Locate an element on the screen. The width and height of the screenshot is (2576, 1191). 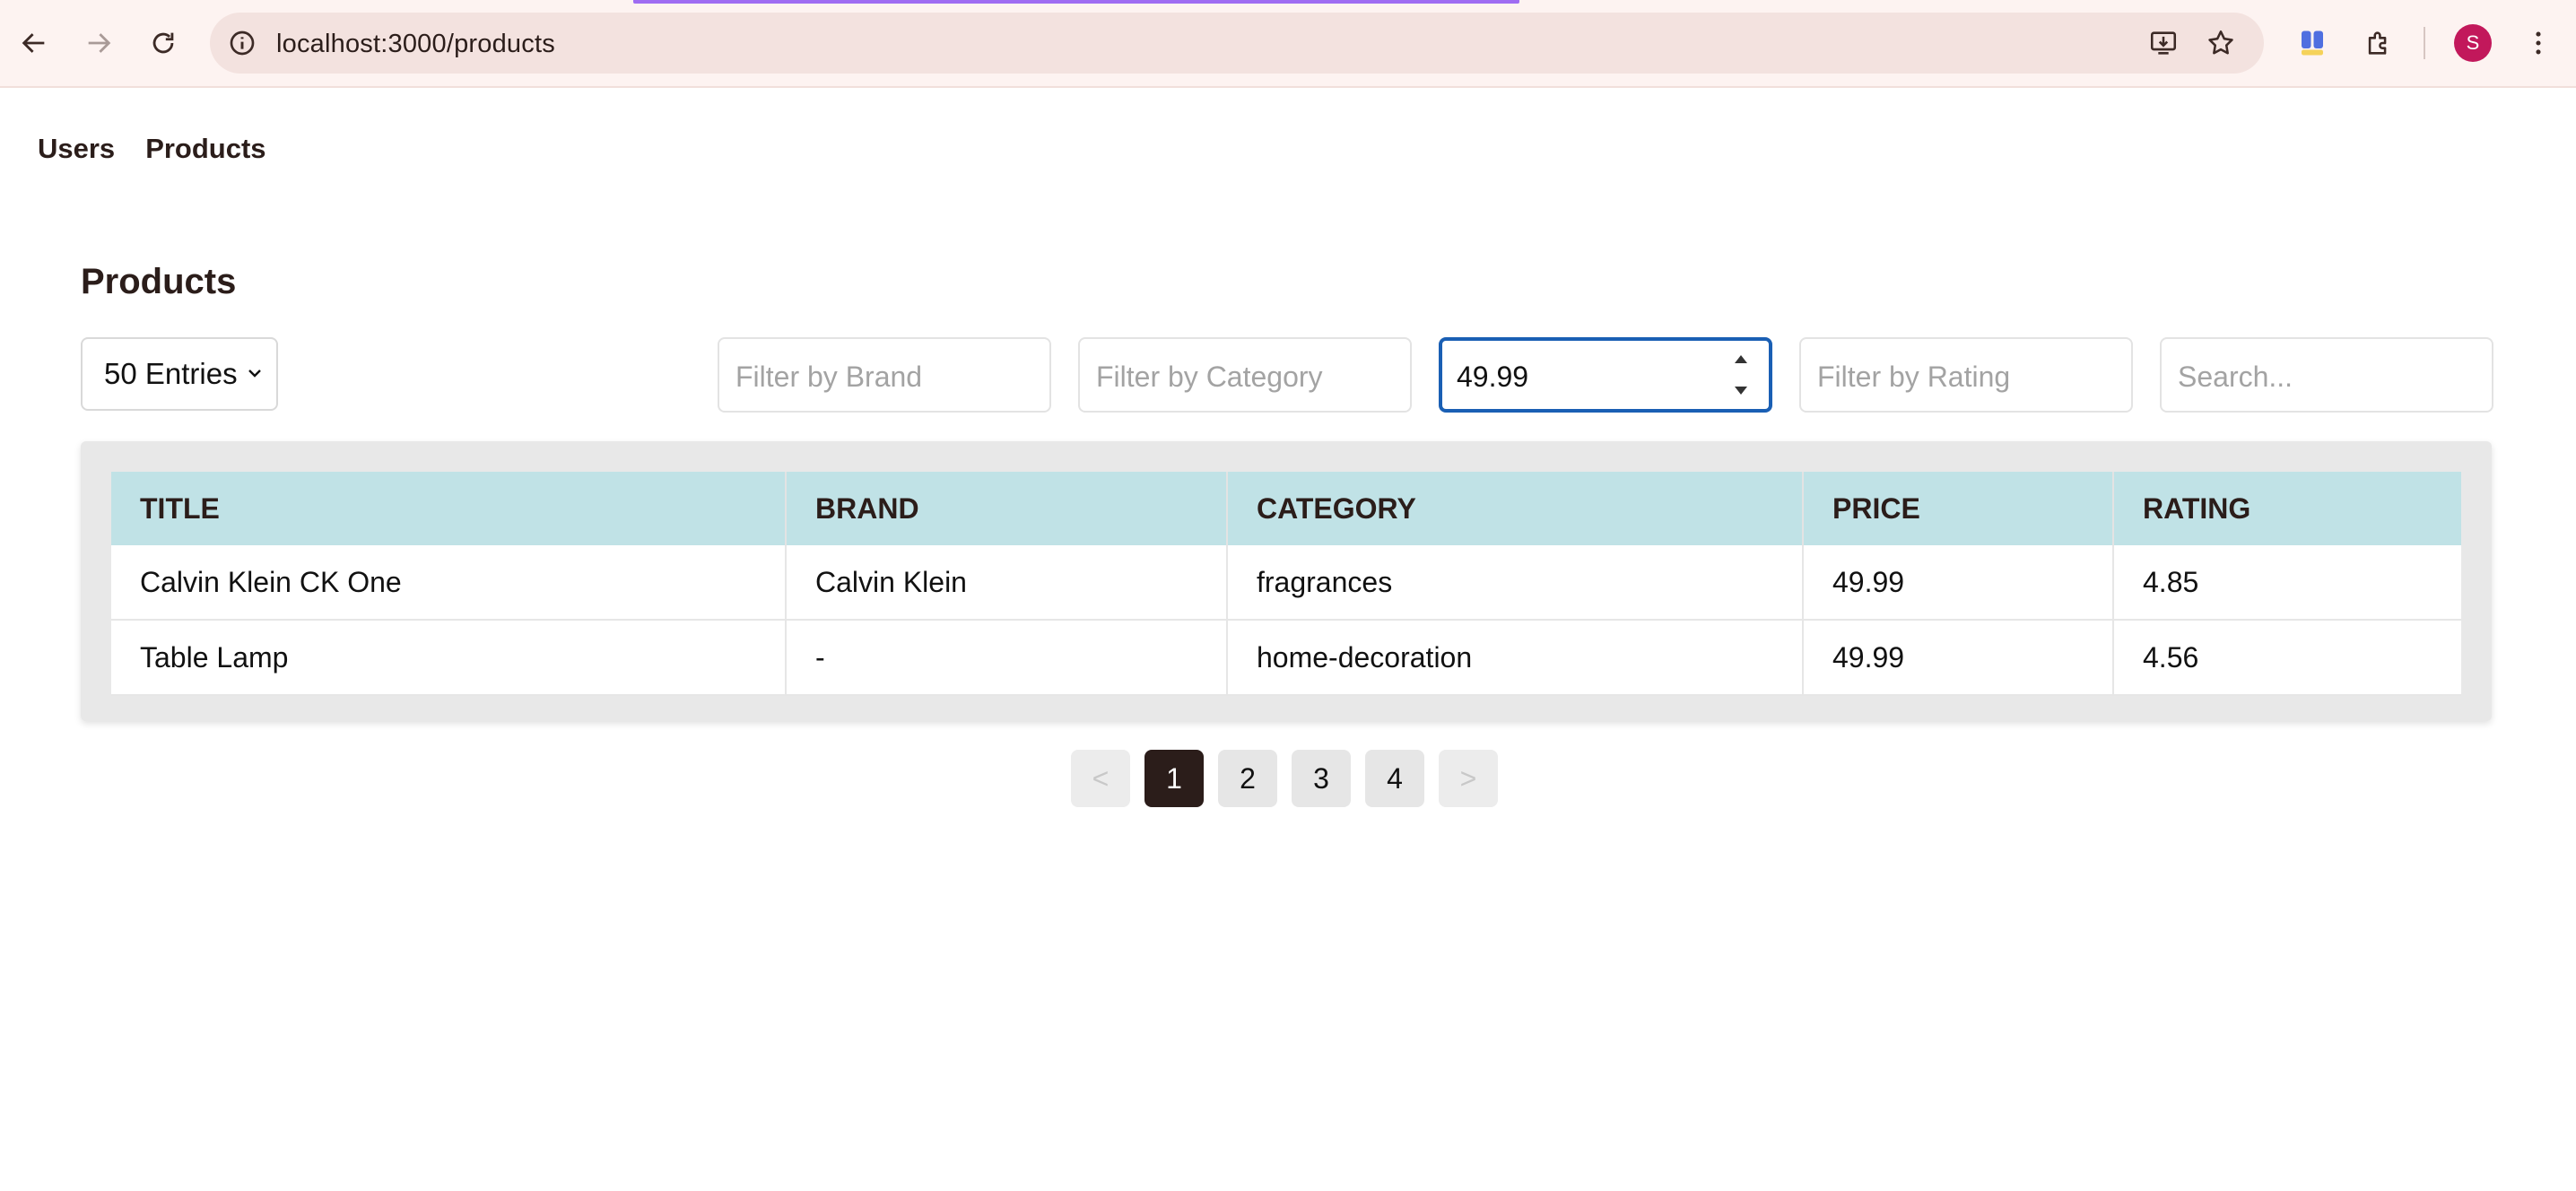
column-header-price: PRICE is located at coordinates (1958, 508).